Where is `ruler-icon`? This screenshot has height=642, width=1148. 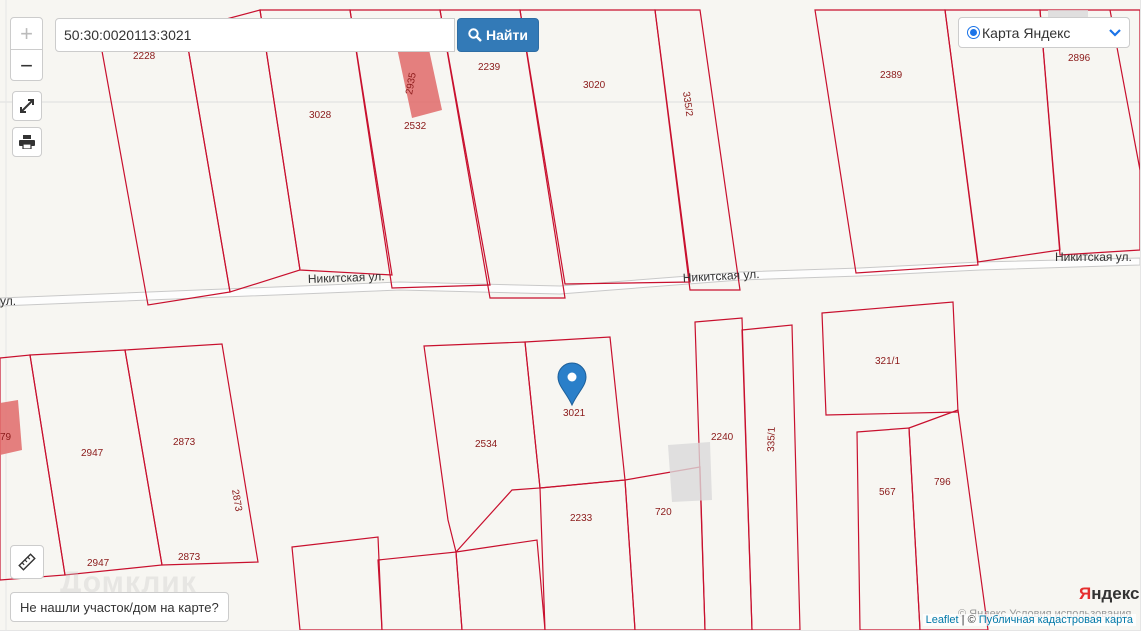
ruler-icon is located at coordinates (27, 562).